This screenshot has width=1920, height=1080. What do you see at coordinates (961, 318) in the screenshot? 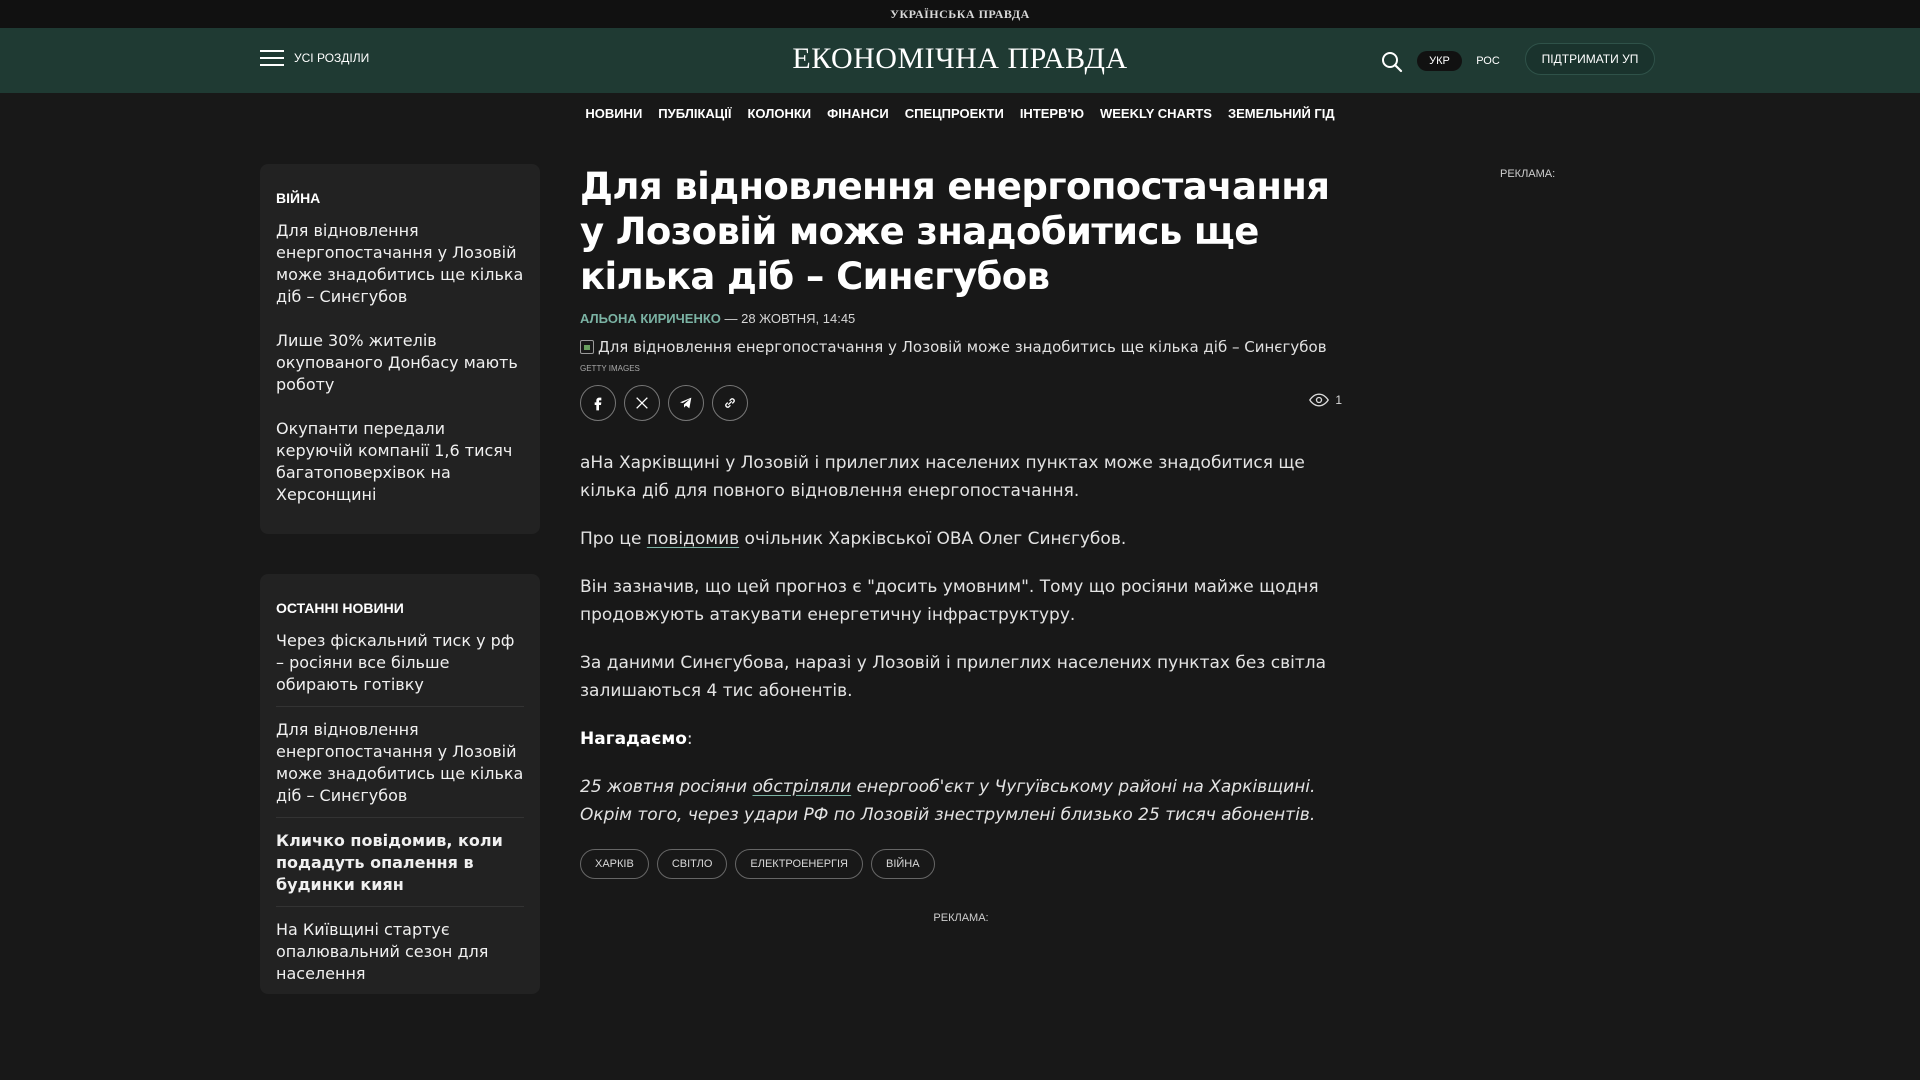
I see `article-byline: АЛЬОНА КИРИЧЕНКО — 28 ЖОВТНЯ, 14:45` at bounding box center [961, 318].